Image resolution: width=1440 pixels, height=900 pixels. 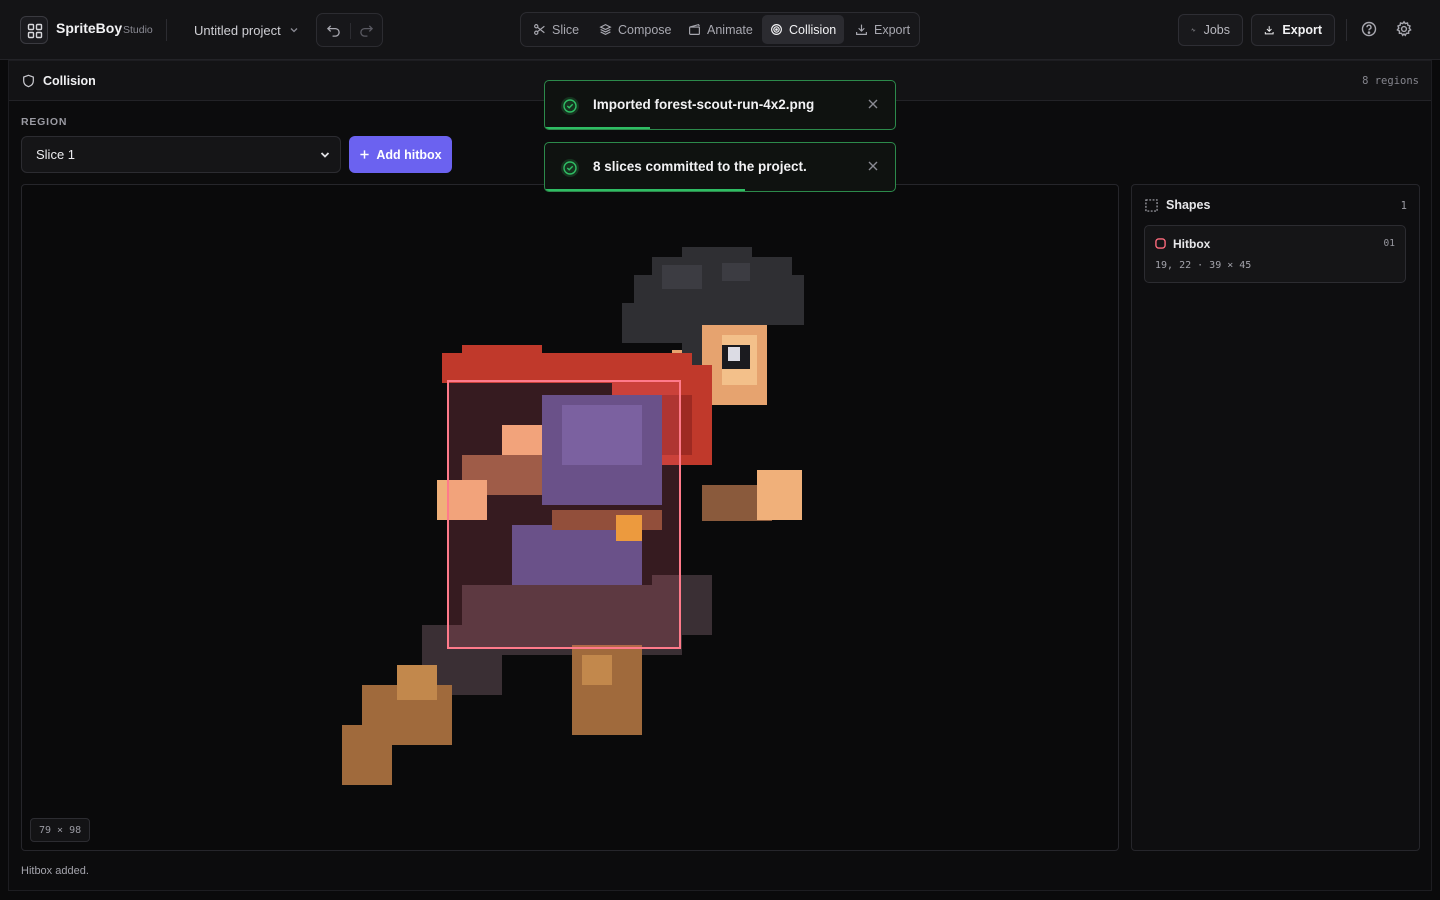 I want to click on project-name: Untitled project, so click(x=237, y=30).